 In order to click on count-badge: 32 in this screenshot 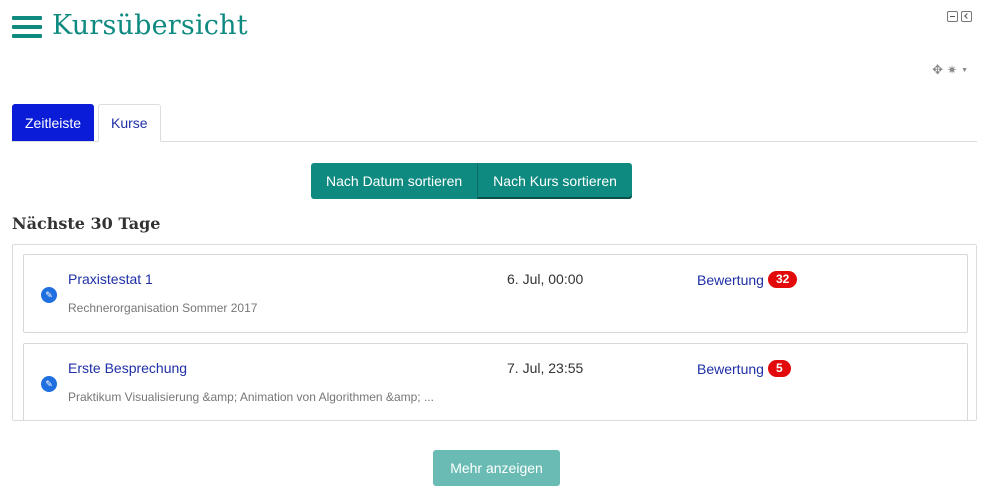, I will do `click(782, 279)`.